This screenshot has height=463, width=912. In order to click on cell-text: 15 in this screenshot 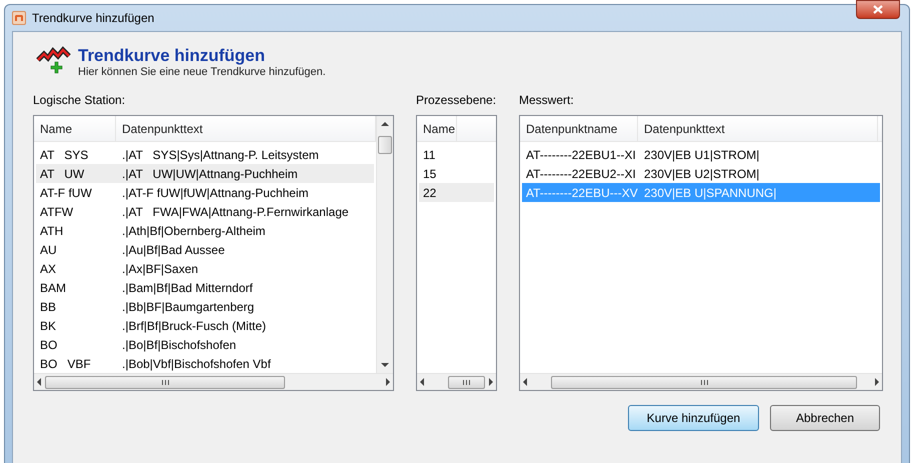, I will do `click(430, 174)`.